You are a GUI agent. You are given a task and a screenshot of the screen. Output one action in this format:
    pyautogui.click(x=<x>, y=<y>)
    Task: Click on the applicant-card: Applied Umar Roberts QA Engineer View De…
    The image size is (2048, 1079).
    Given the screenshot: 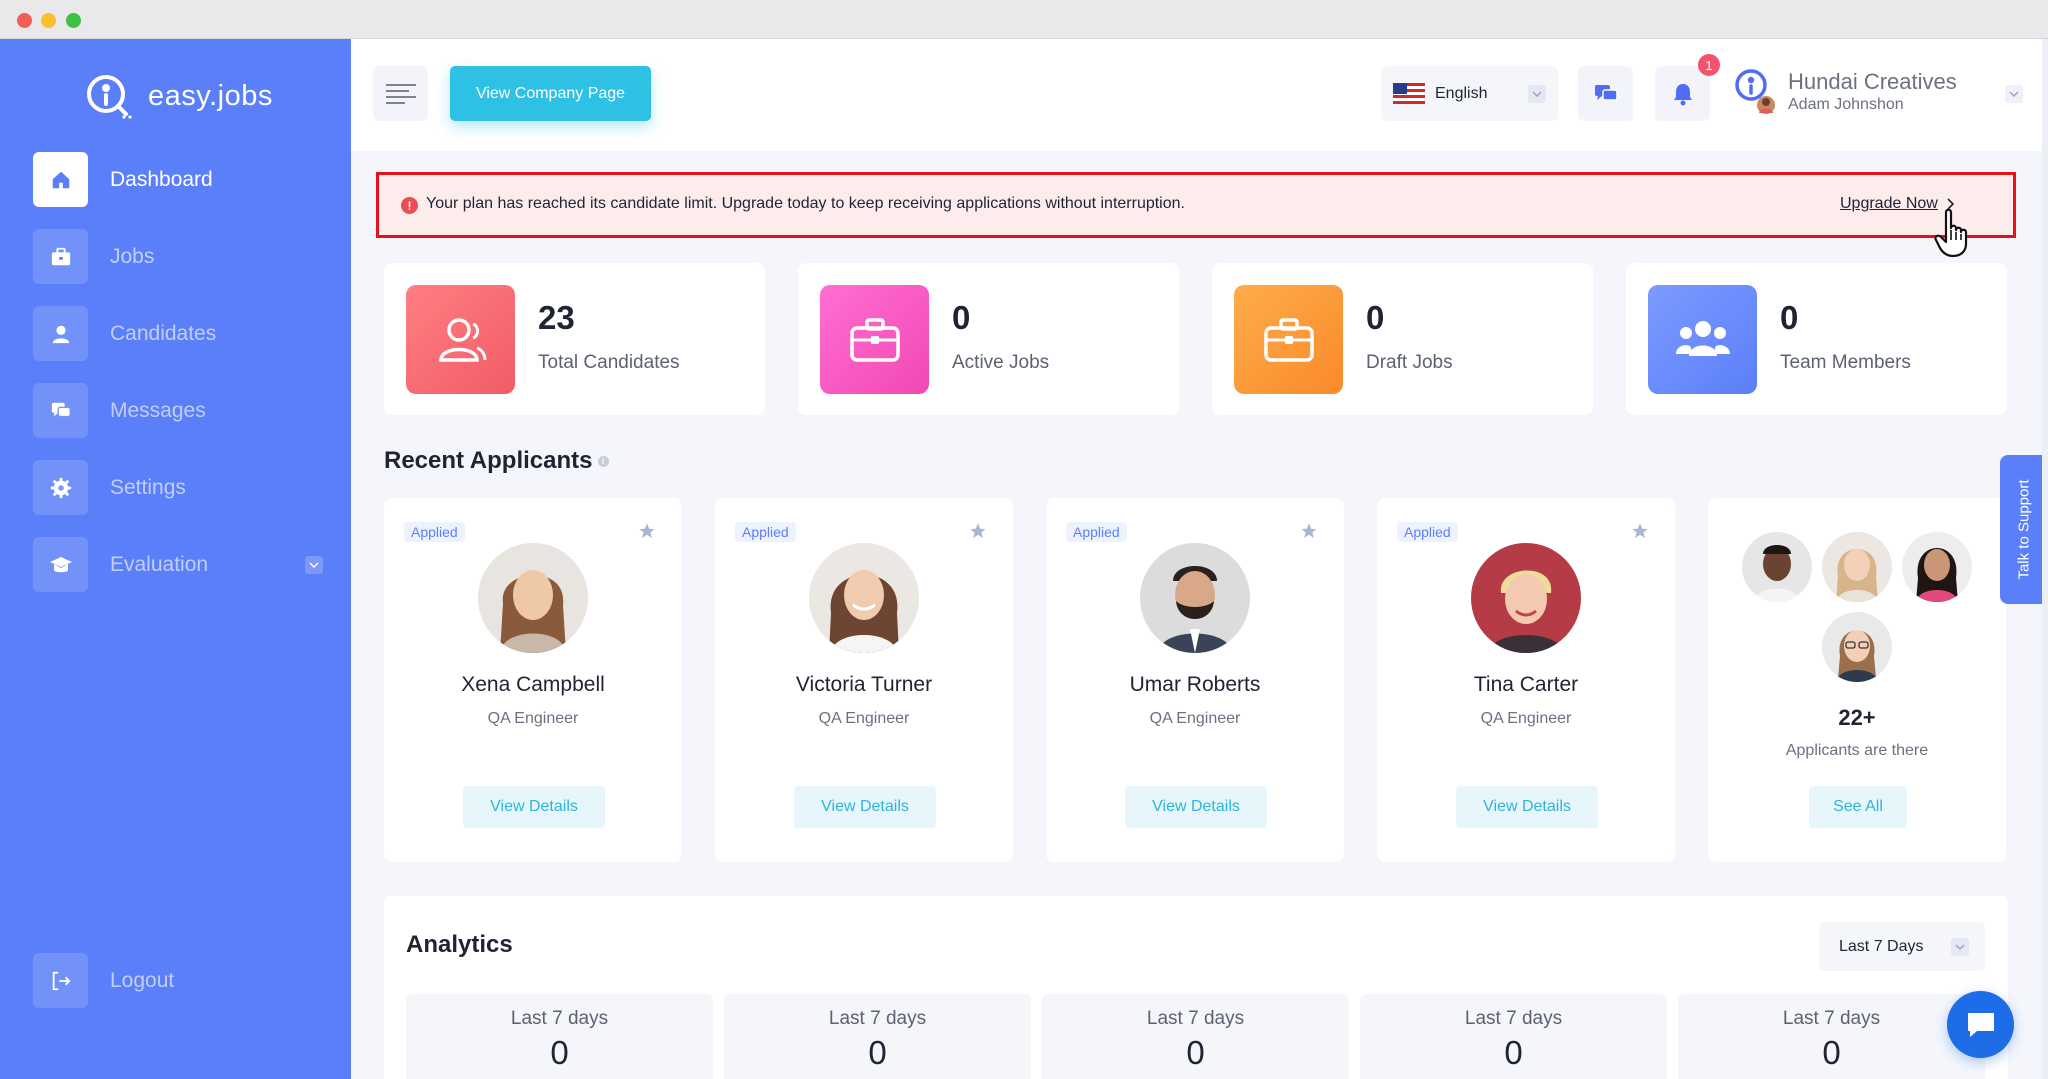 What is the action you would take?
    pyautogui.click(x=1195, y=680)
    